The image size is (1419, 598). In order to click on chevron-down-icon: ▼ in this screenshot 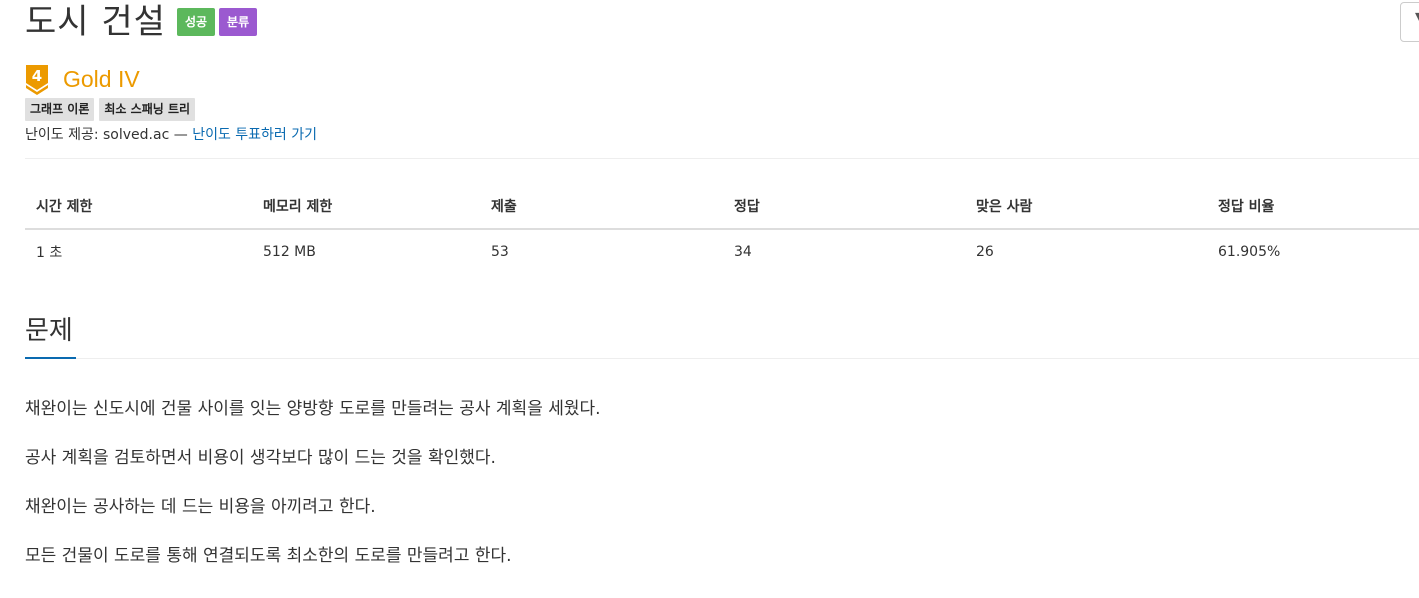, I will do `click(1417, 16)`.